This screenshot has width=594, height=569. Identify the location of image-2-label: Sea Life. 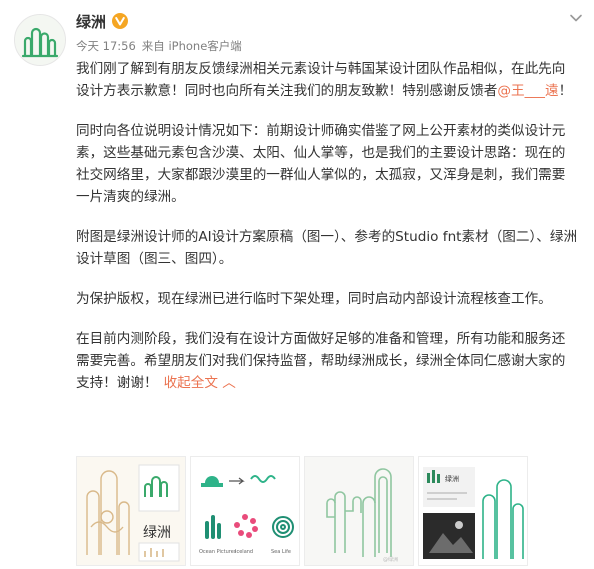
(281, 552).